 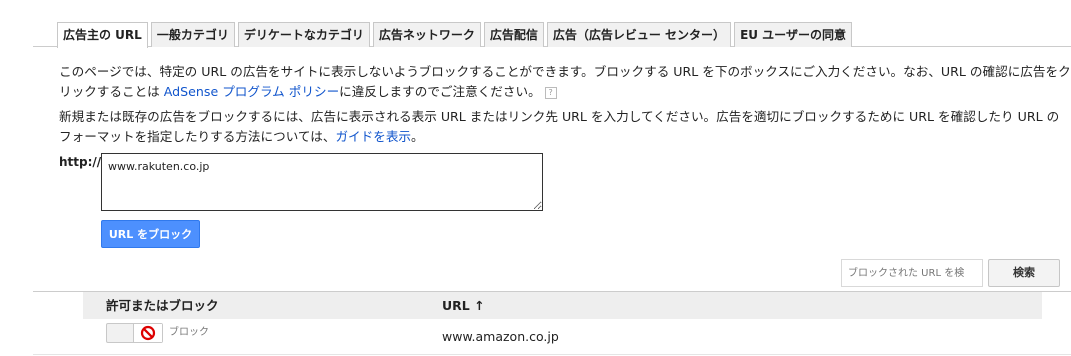 I want to click on blocked-url-search-input, so click(x=912, y=273).